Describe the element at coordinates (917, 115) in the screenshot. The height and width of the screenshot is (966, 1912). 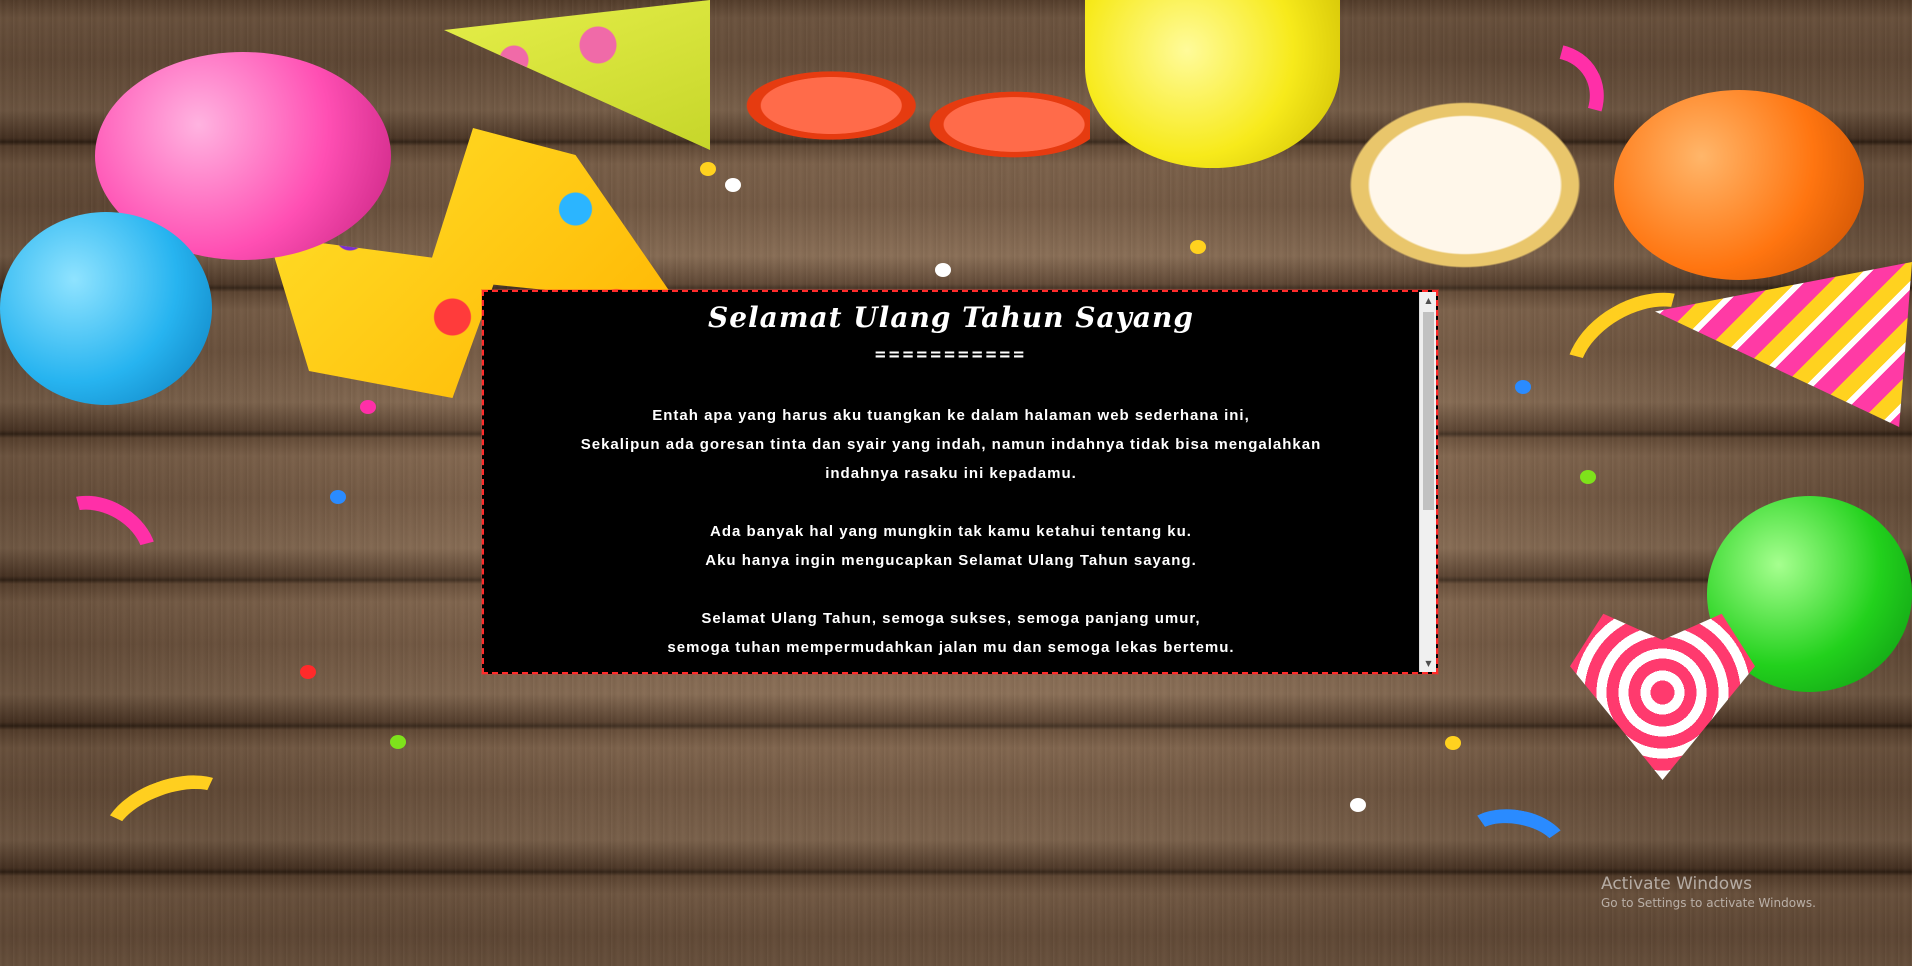
I see `party-glasses` at that location.